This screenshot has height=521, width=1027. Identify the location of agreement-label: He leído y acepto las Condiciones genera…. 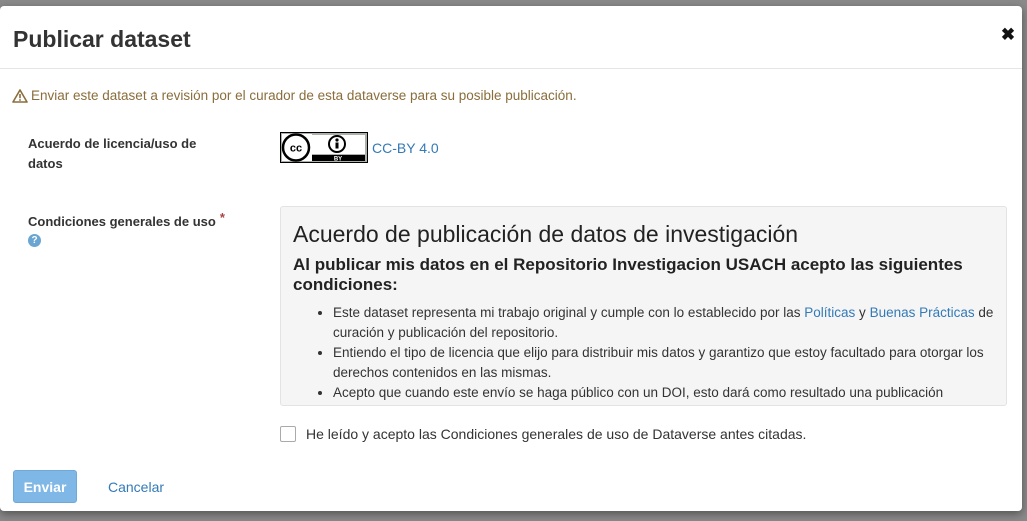
(556, 434).